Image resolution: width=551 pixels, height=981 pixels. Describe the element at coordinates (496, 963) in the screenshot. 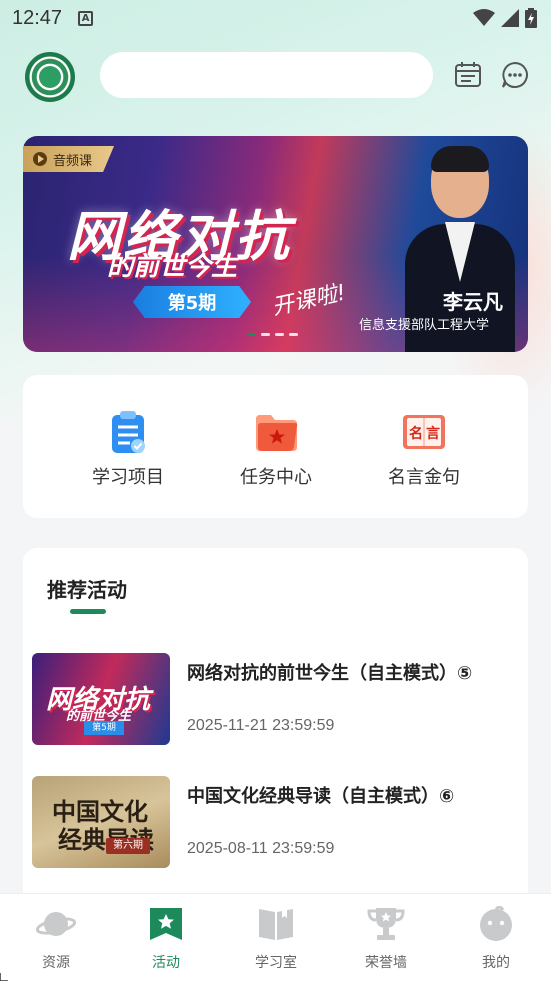

I see `tab-label: 我的` at that location.